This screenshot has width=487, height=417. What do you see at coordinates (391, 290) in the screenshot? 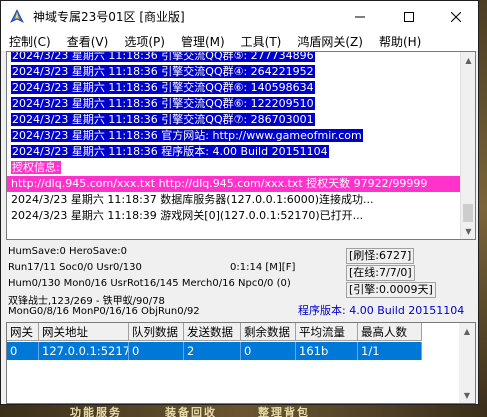
I see `engine-time: [引擎:0.0009天]` at bounding box center [391, 290].